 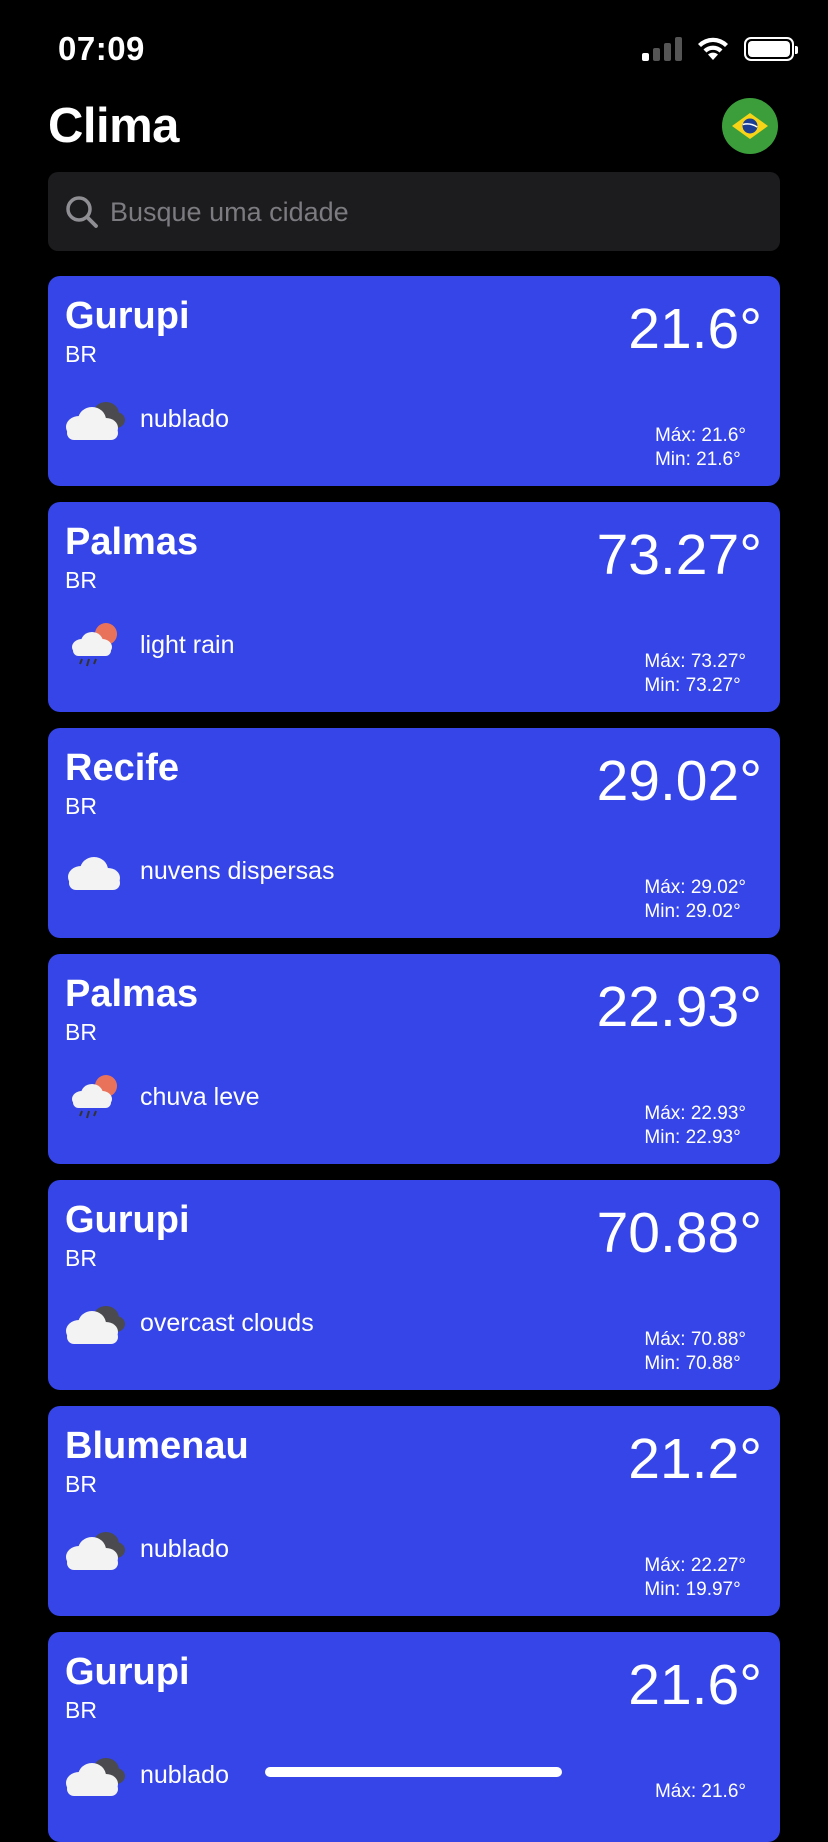 What do you see at coordinates (695, 1113) in the screenshot?
I see `max-temperature: Máx: 22.93°` at bounding box center [695, 1113].